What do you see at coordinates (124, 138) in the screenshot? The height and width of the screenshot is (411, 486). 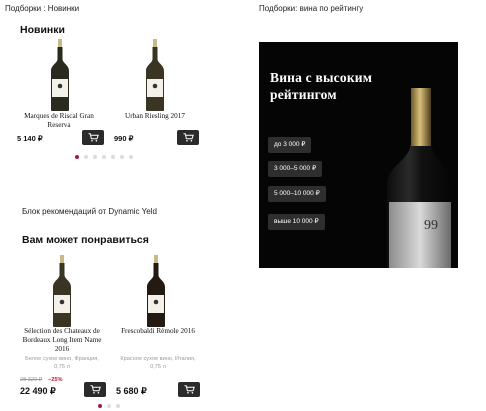 I see `product-price: 990 ₽` at bounding box center [124, 138].